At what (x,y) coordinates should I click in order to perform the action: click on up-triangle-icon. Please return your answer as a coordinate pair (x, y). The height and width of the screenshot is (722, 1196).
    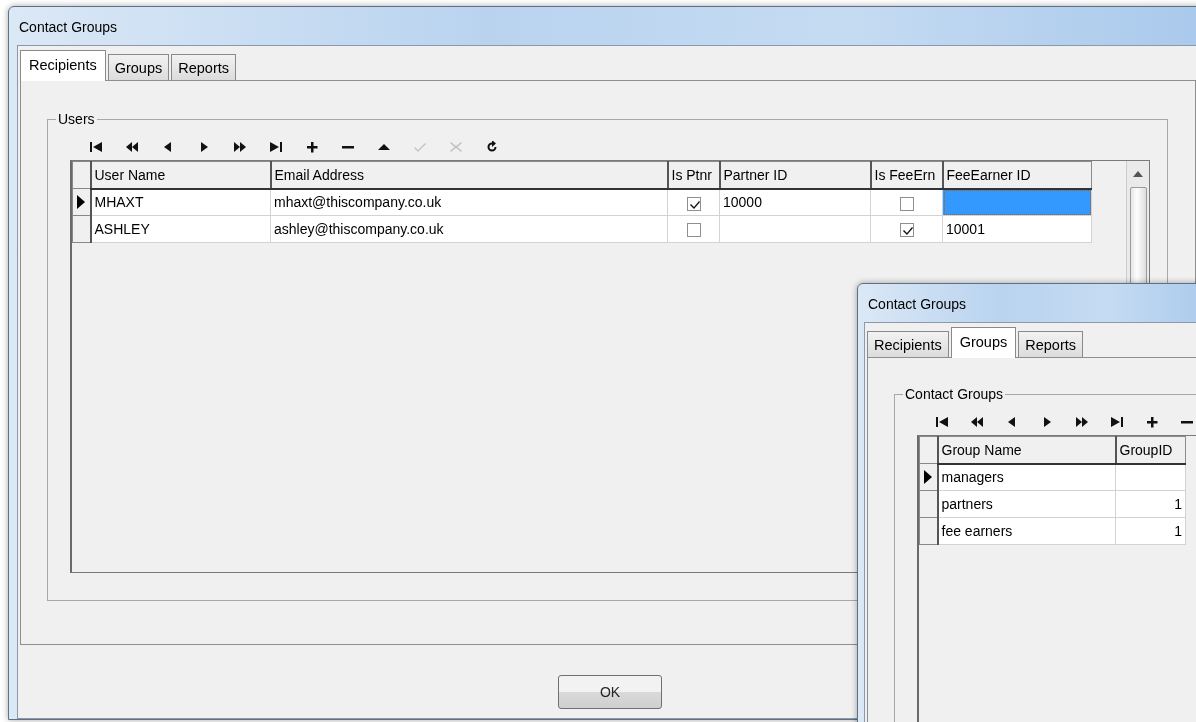
    Looking at the image, I should click on (384, 147).